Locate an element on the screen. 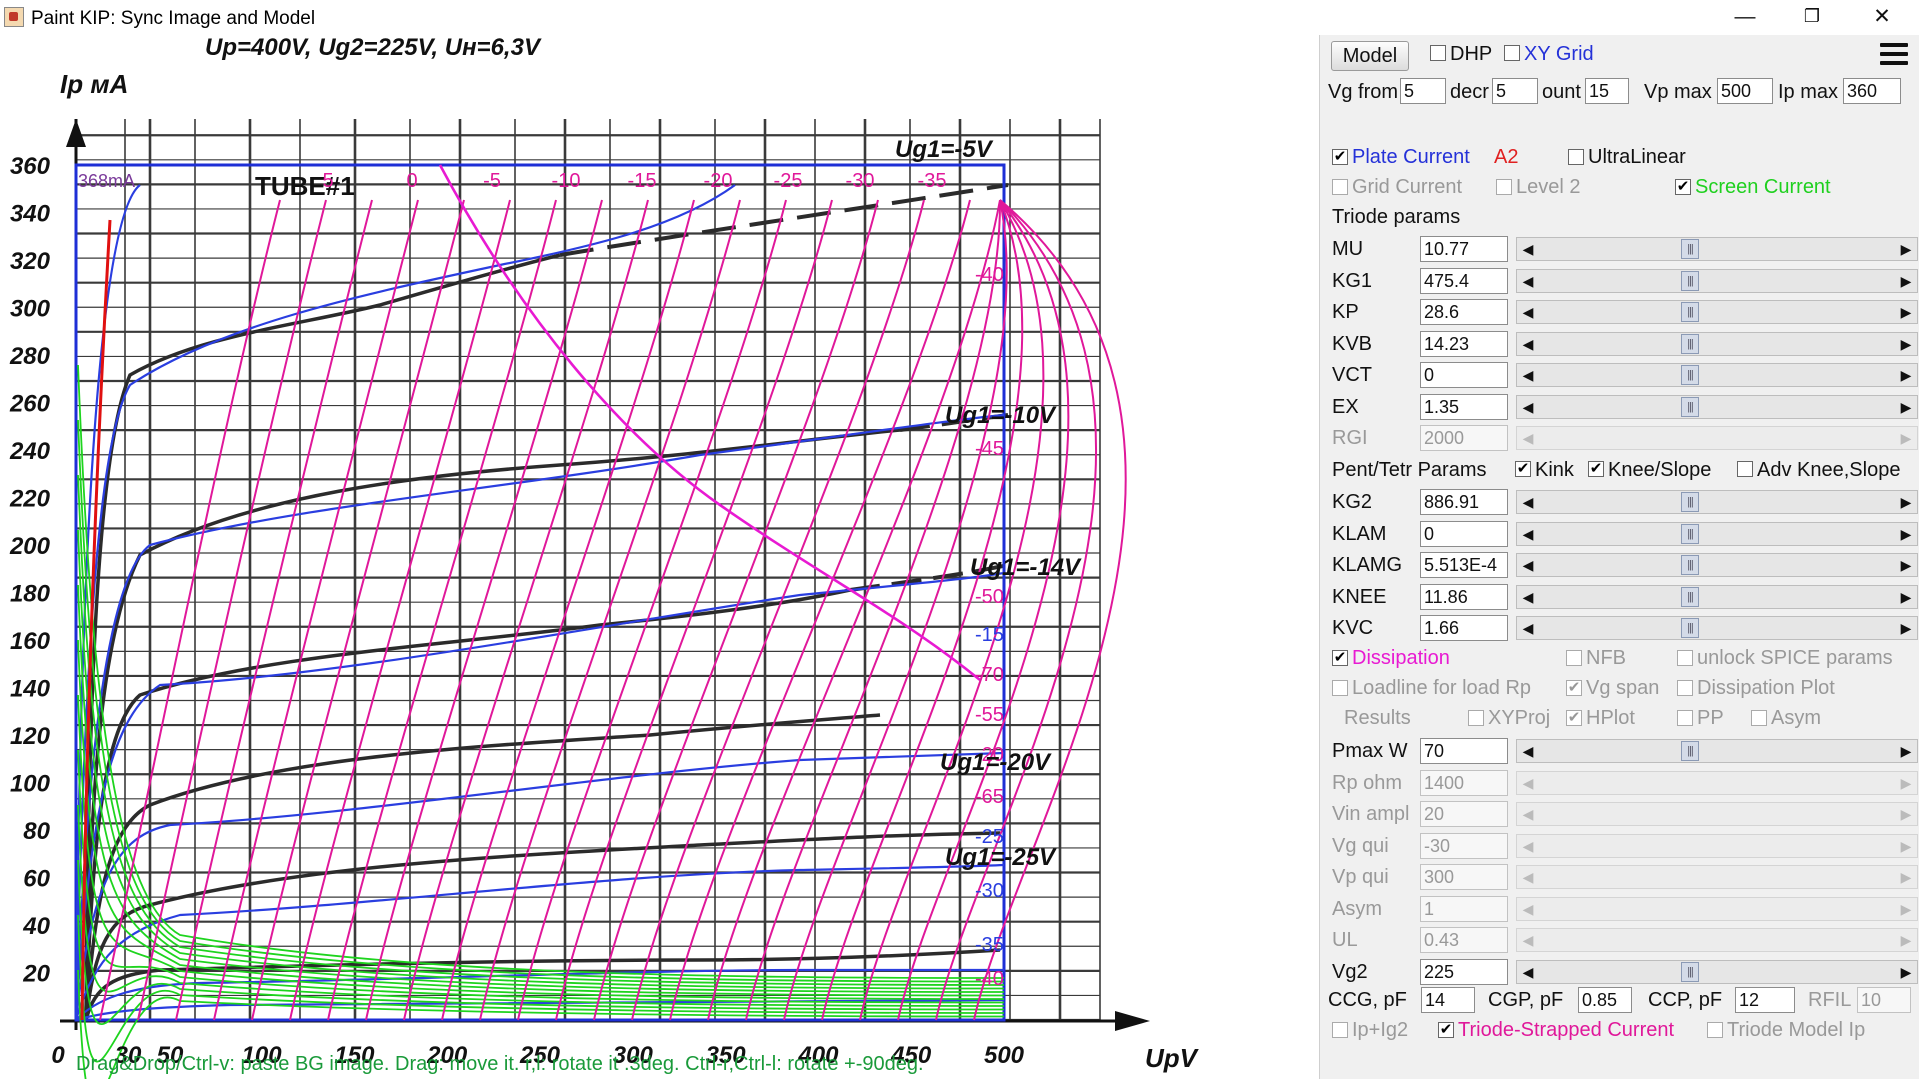  triode-strapped-checkbox: ✔ is located at coordinates (1446, 1030).